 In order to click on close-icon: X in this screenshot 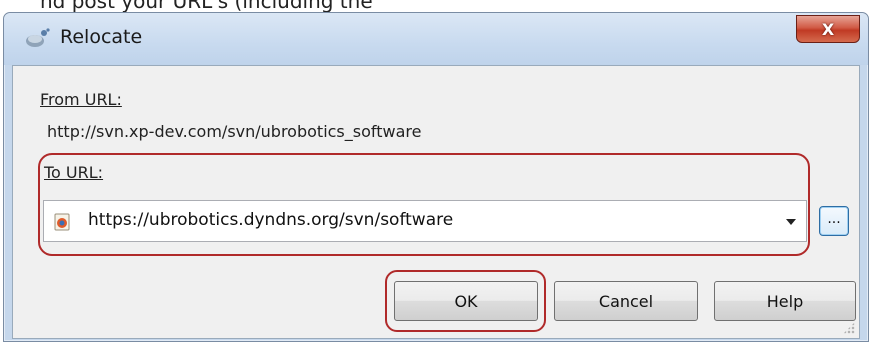, I will do `click(828, 29)`.